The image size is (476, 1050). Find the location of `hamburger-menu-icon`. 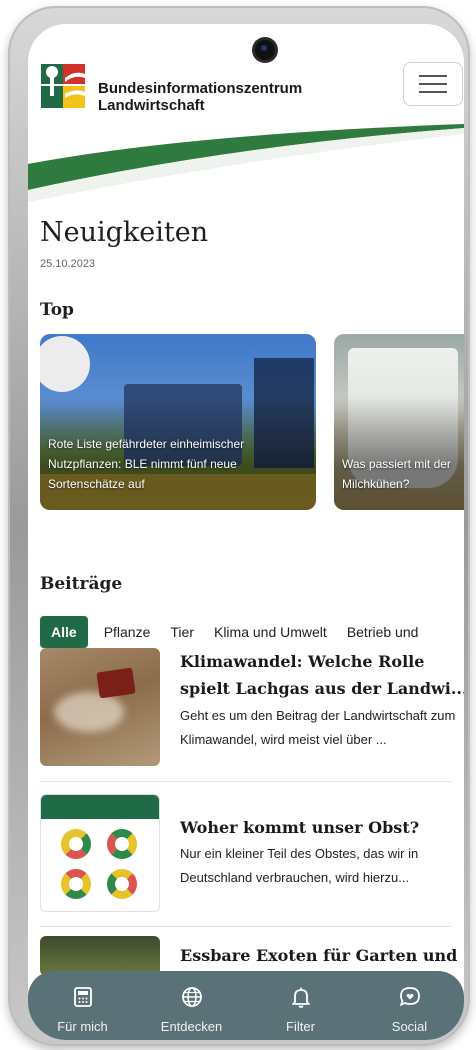

hamburger-menu-icon is located at coordinates (433, 76).